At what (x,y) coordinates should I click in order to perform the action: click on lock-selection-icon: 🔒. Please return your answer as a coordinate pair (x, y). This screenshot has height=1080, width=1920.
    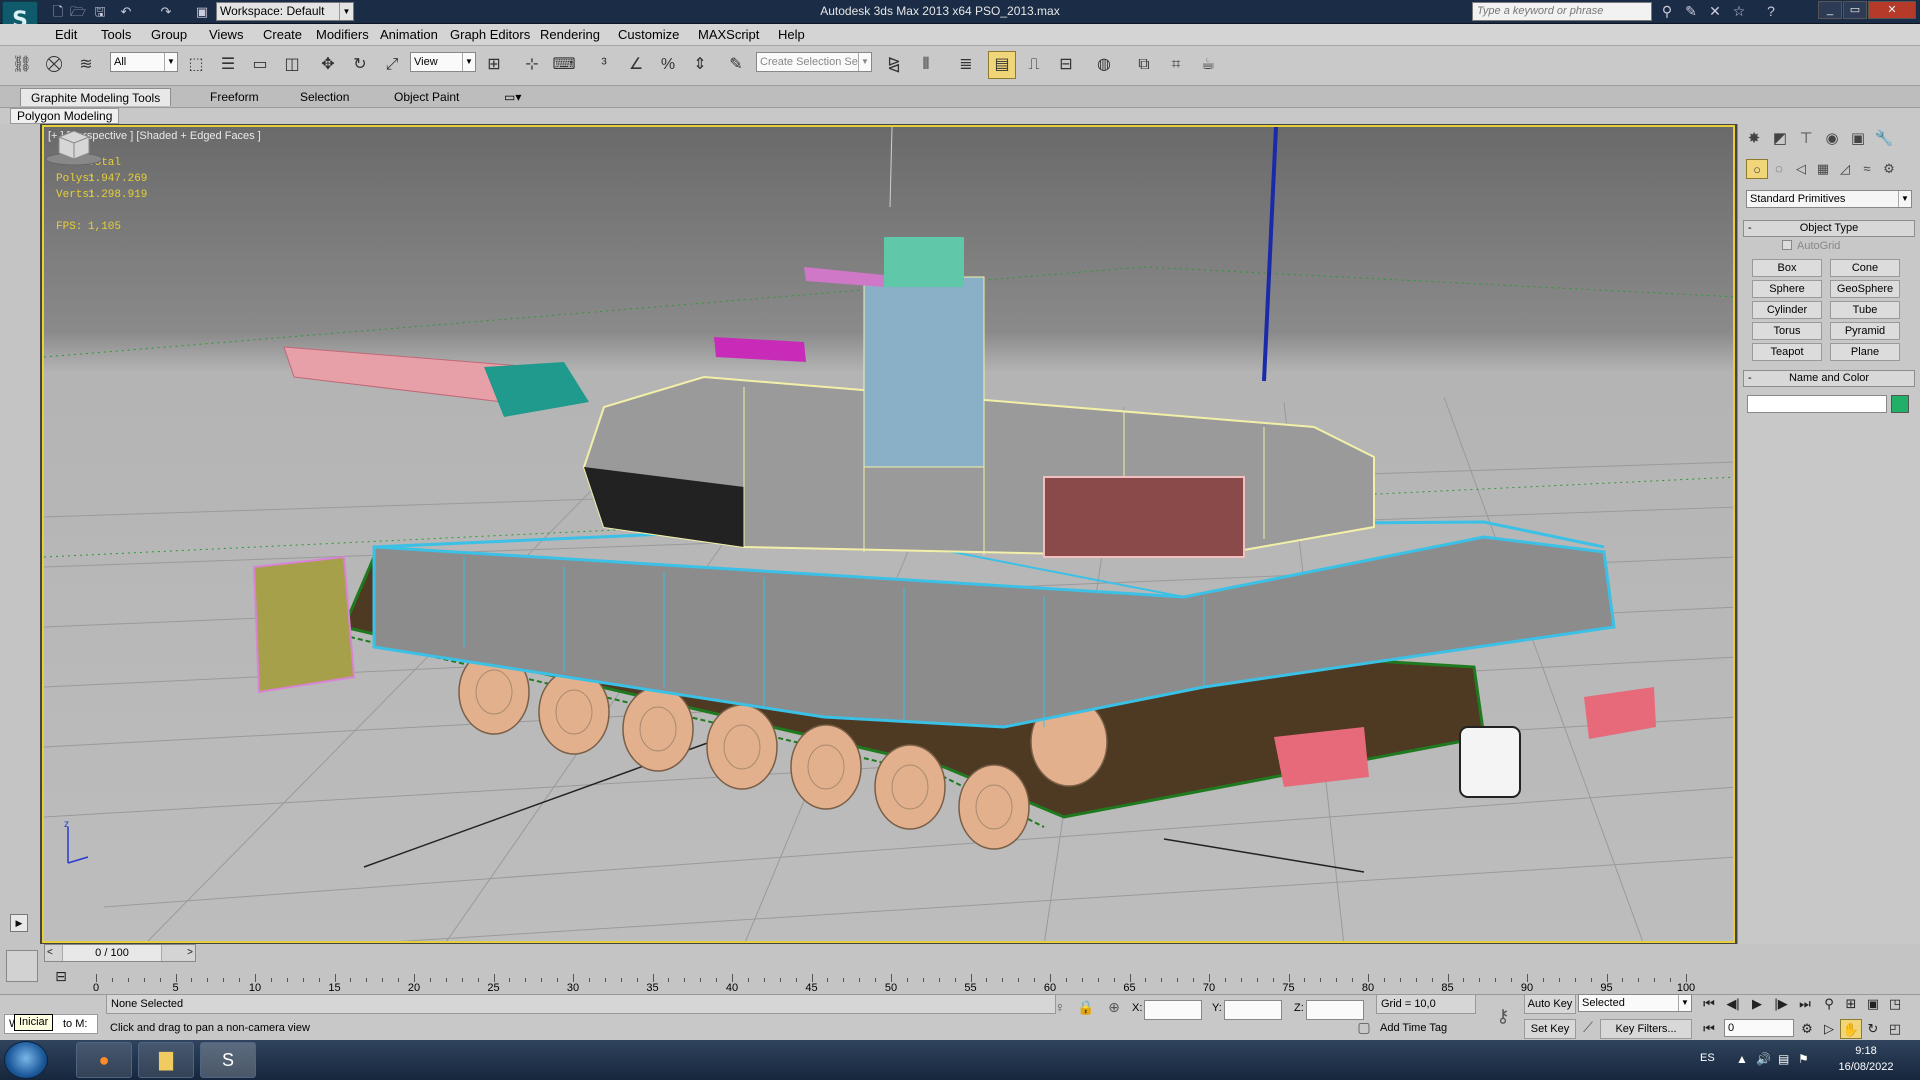
    Looking at the image, I should click on (1086, 1009).